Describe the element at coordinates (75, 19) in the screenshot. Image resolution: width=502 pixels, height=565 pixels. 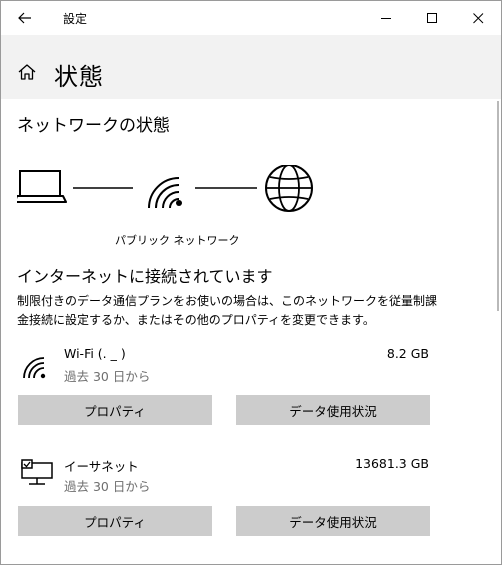
I see `window-title: 設定` at that location.